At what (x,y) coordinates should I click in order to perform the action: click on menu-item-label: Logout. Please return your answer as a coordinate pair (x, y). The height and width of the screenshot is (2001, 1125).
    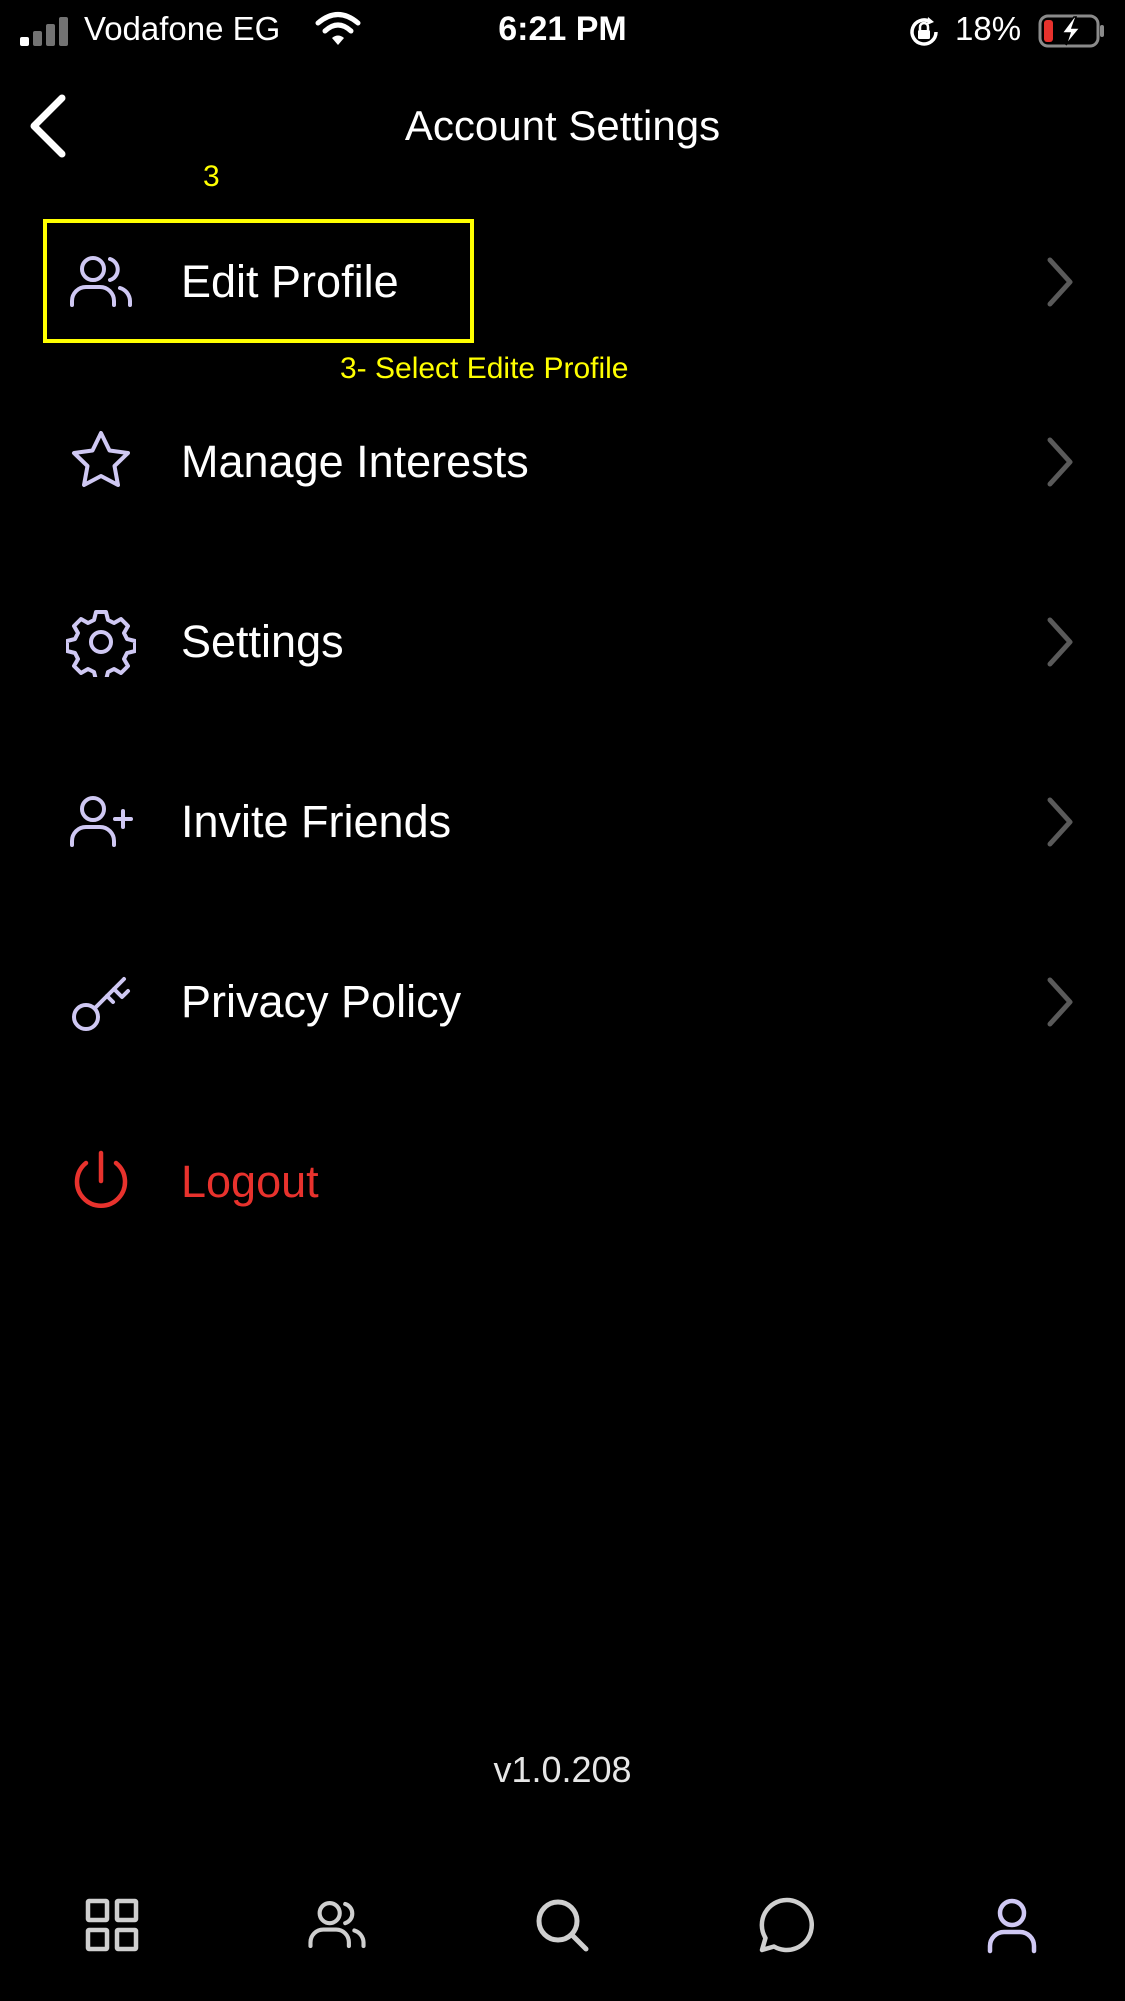
    Looking at the image, I should click on (250, 1181).